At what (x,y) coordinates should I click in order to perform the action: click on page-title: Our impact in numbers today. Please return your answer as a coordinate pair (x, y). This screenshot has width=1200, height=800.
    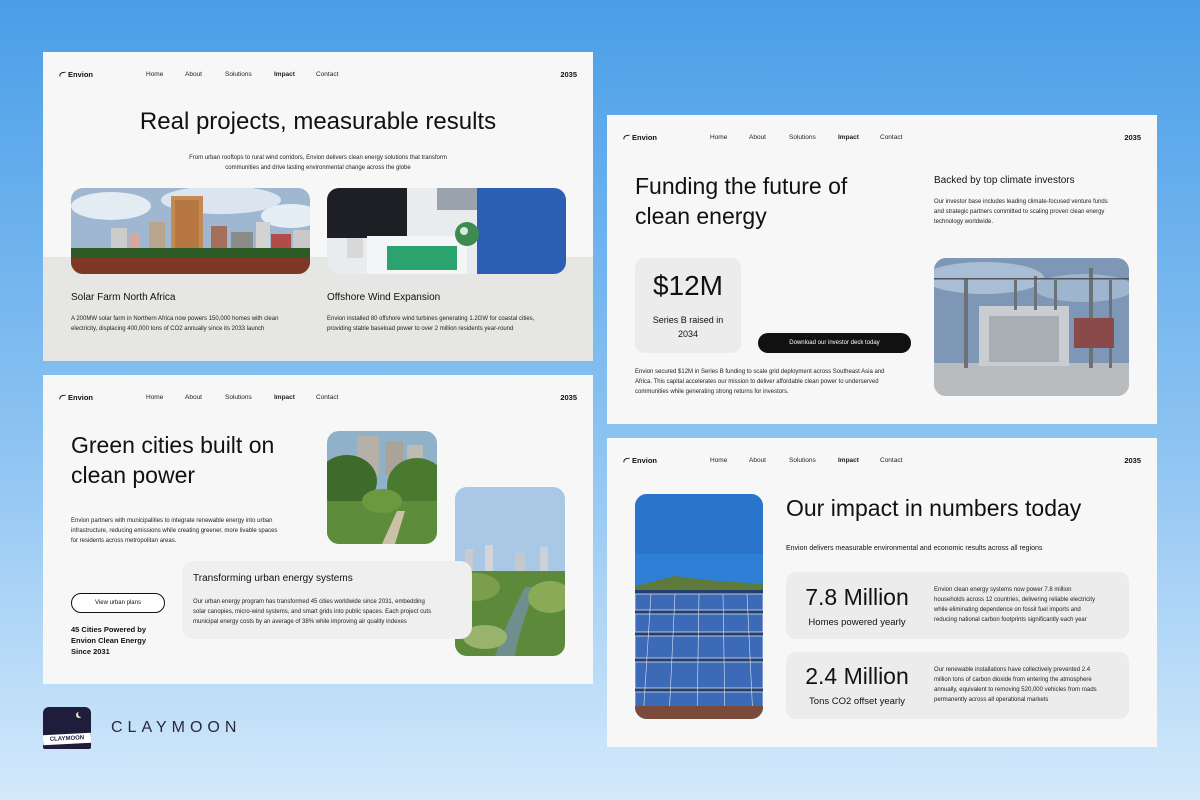
    Looking at the image, I should click on (934, 508).